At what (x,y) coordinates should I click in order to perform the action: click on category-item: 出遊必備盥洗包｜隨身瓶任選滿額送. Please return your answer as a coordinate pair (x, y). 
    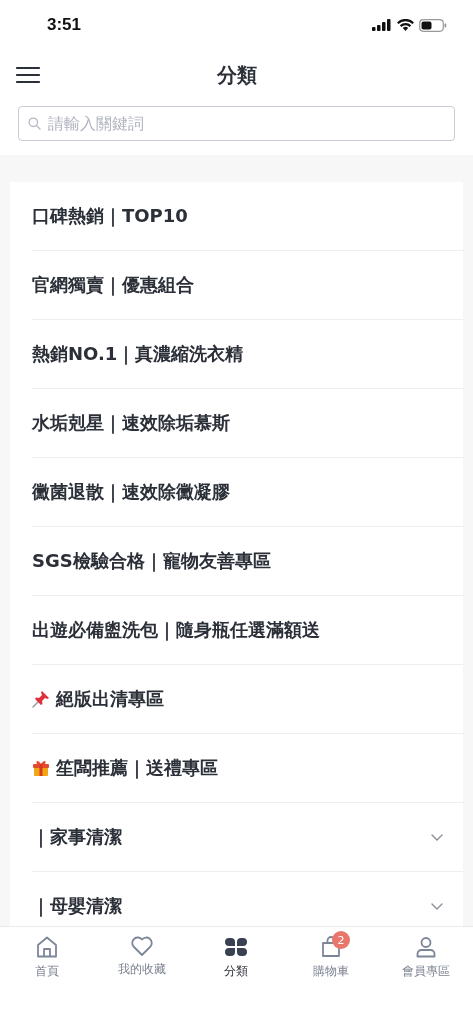
    Looking at the image, I should click on (247, 630).